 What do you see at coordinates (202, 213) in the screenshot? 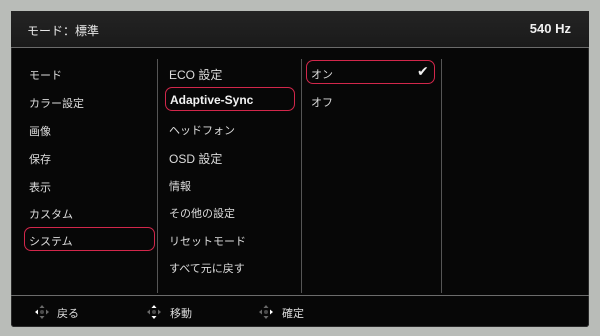
I see `menu-item-other-settings: その他の設定` at bounding box center [202, 213].